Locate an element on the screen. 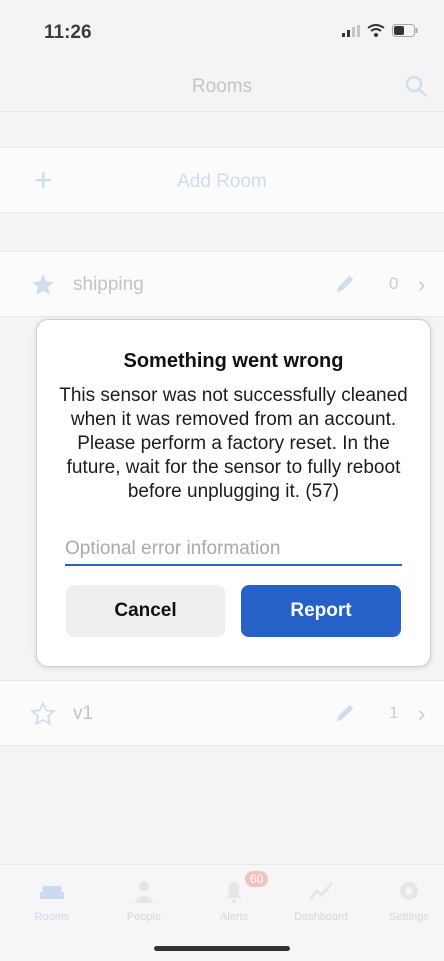 The height and width of the screenshot is (961, 444). report-button: Report is located at coordinates (321, 611).